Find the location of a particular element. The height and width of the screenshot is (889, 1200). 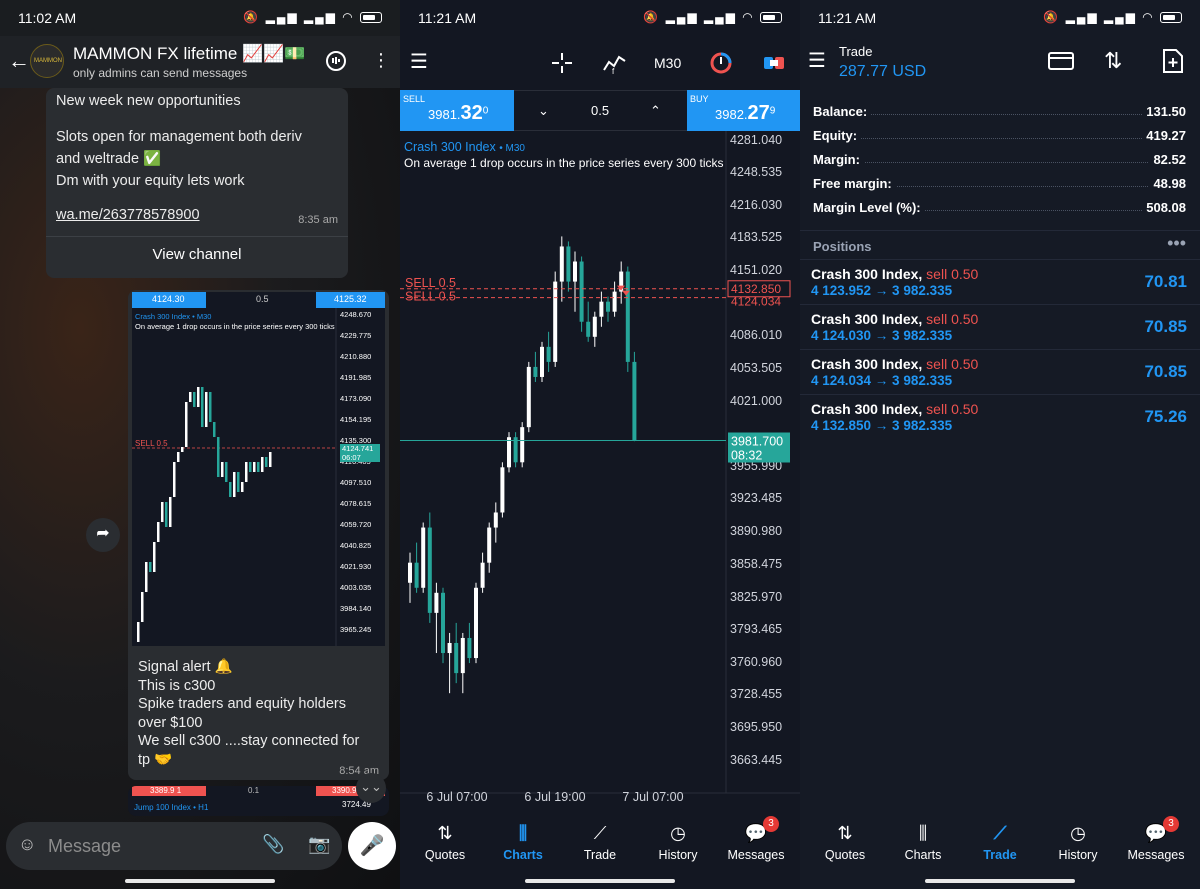

status-bar: 11:21 AM 🔕 ▂▄▆ ▂▄▆ ◠ is located at coordinates (1000, 18).